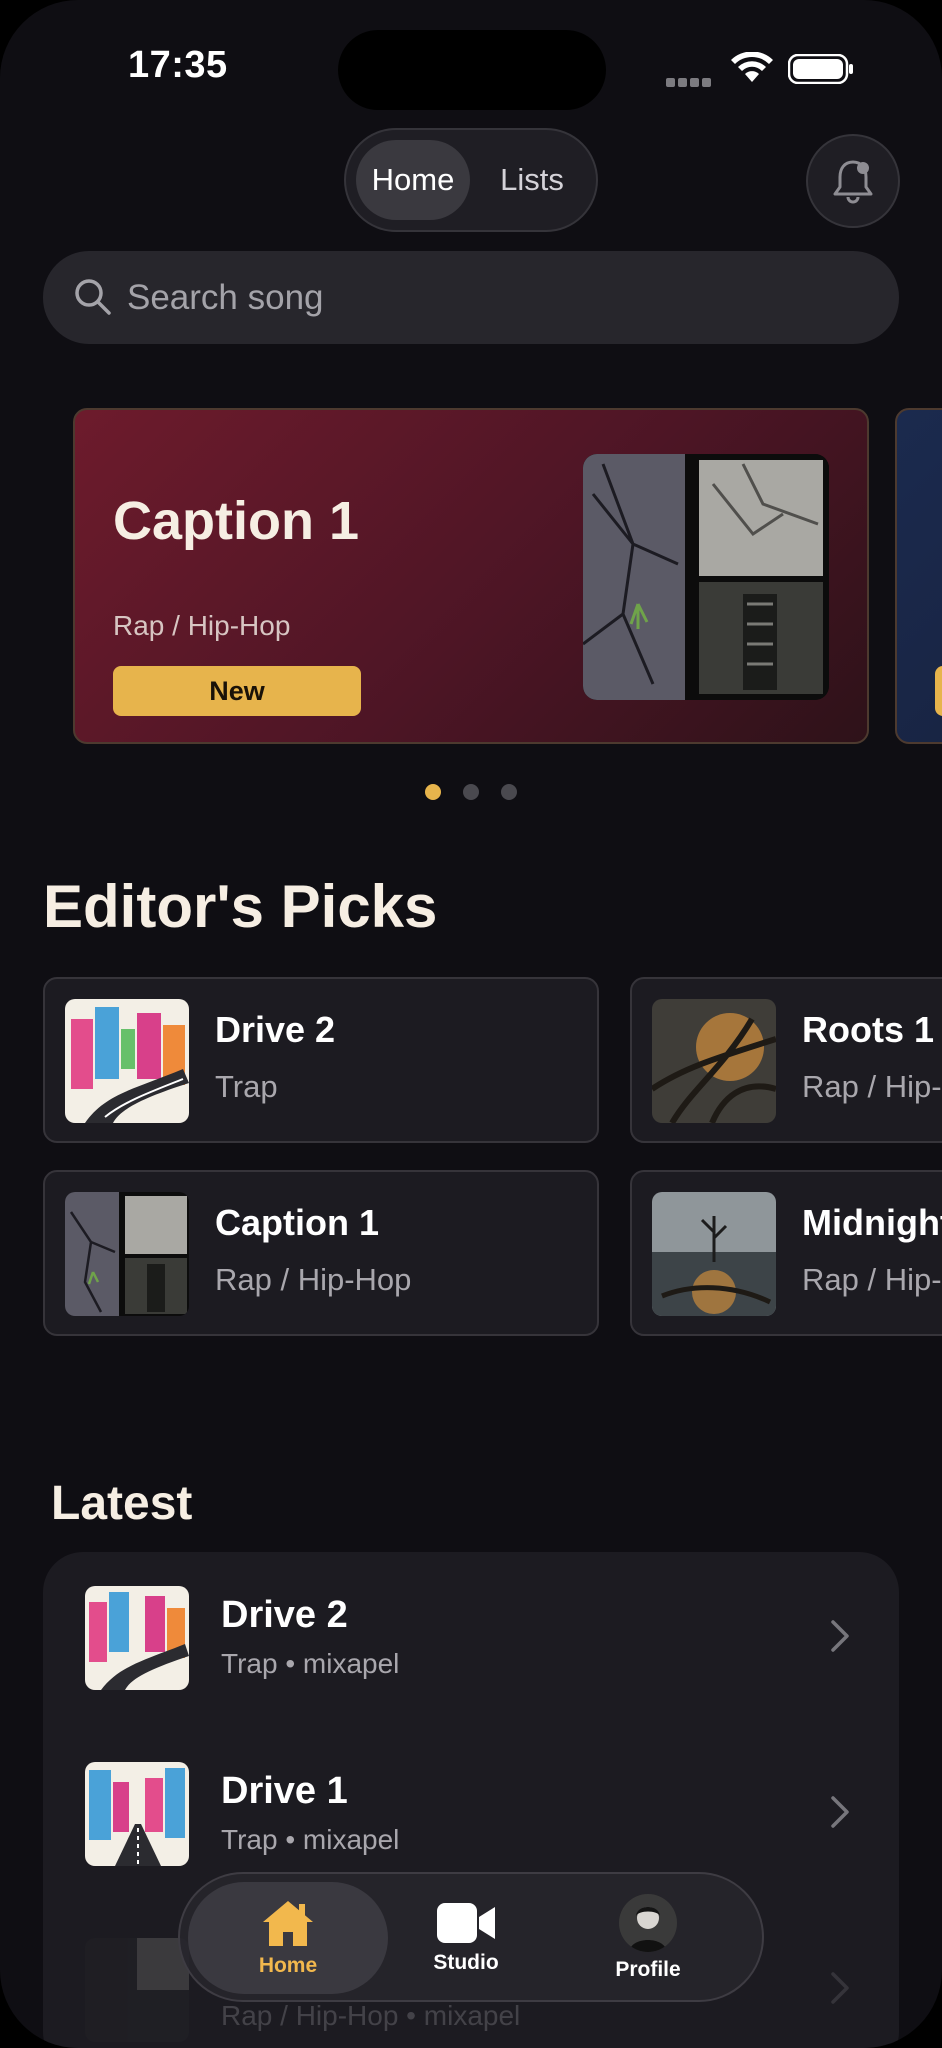  I want to click on notifications-button, so click(853, 181).